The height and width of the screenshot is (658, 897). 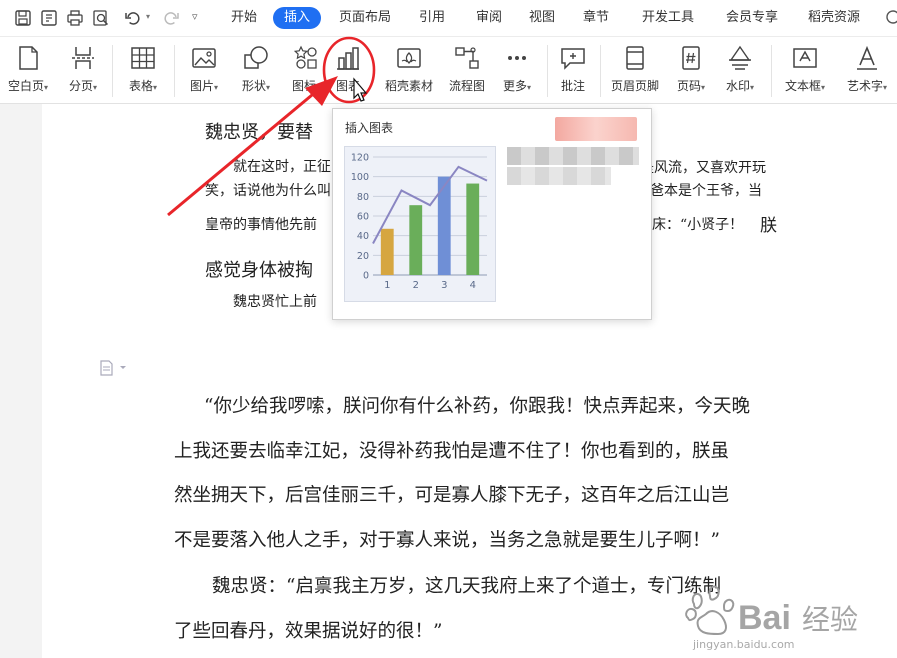 I want to click on watermark-brand: Bai, so click(x=764, y=618).